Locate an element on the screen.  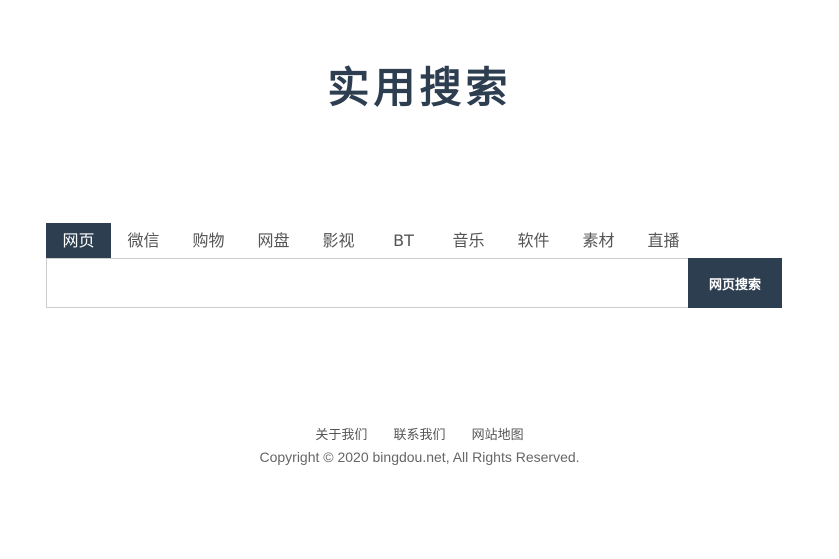
tab-music: 音乐 is located at coordinates (468, 240).